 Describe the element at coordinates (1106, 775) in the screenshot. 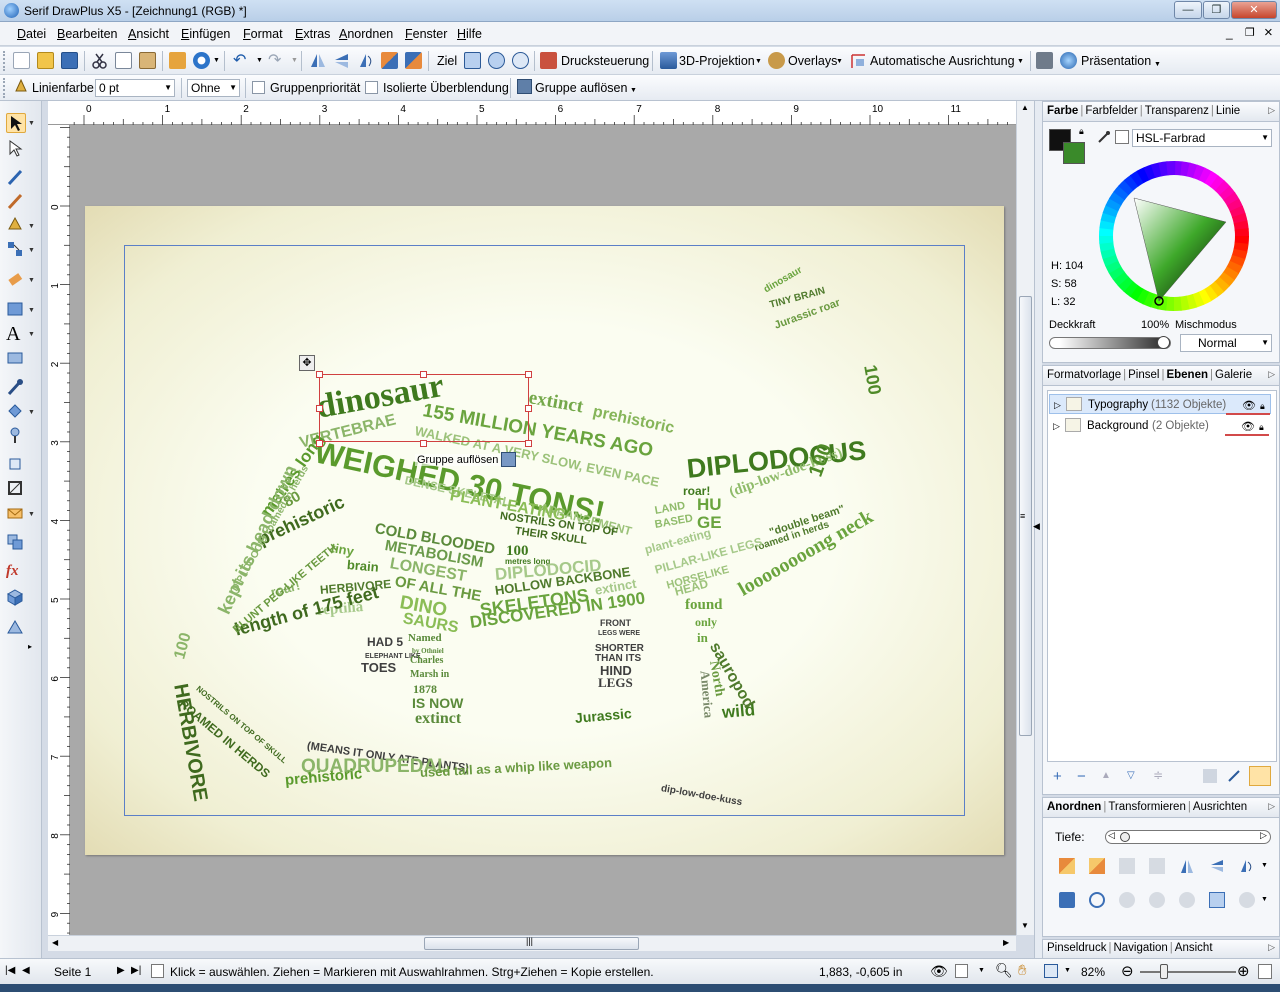

I see `move-layer-up-icon: ▲` at that location.